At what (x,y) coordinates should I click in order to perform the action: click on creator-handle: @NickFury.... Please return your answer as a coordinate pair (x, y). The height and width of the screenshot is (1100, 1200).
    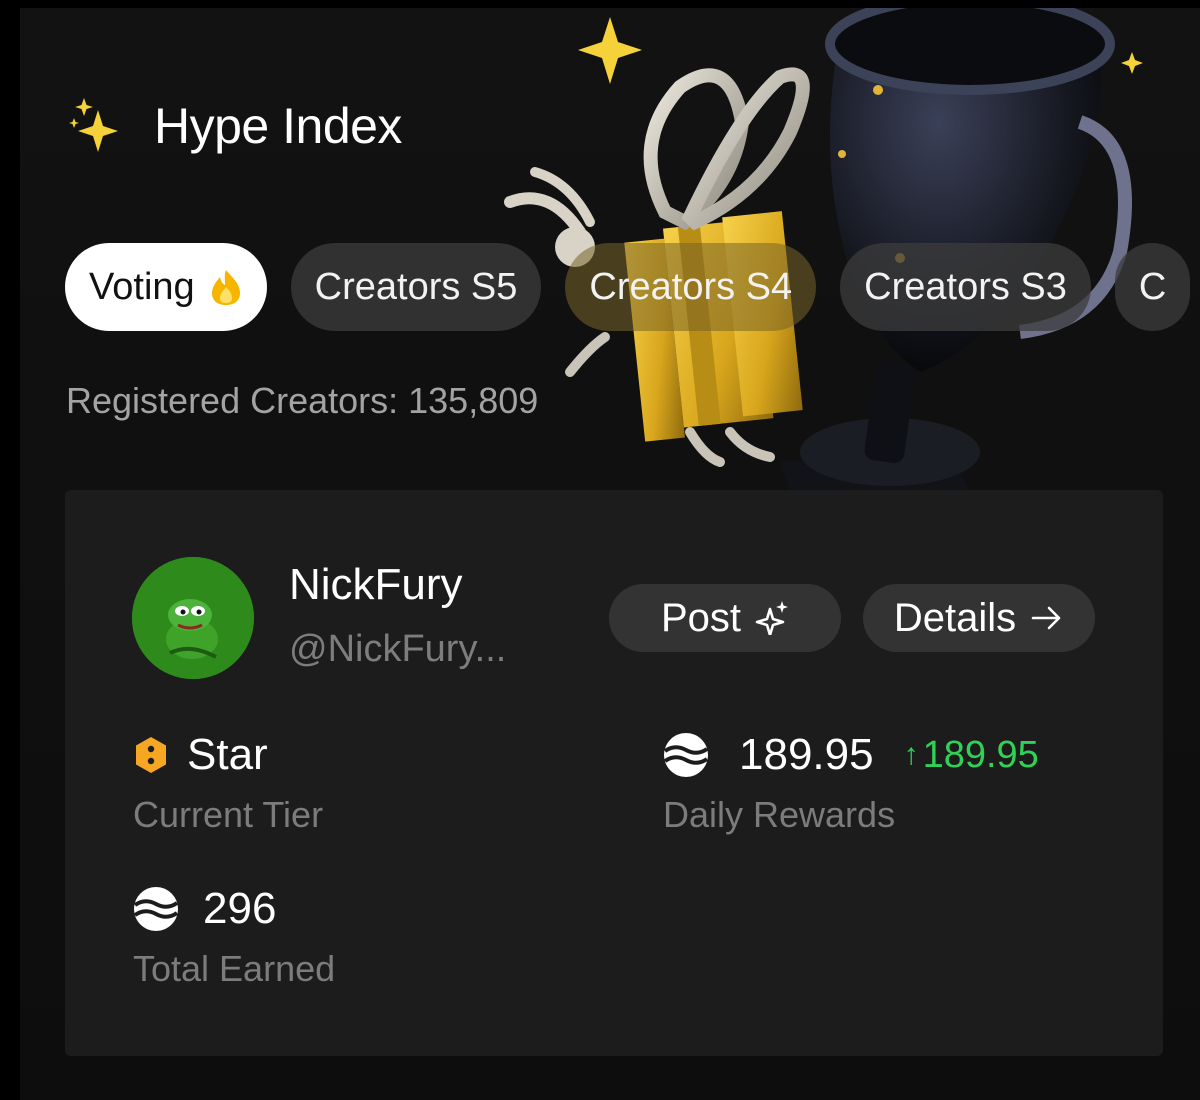
    Looking at the image, I should click on (398, 649).